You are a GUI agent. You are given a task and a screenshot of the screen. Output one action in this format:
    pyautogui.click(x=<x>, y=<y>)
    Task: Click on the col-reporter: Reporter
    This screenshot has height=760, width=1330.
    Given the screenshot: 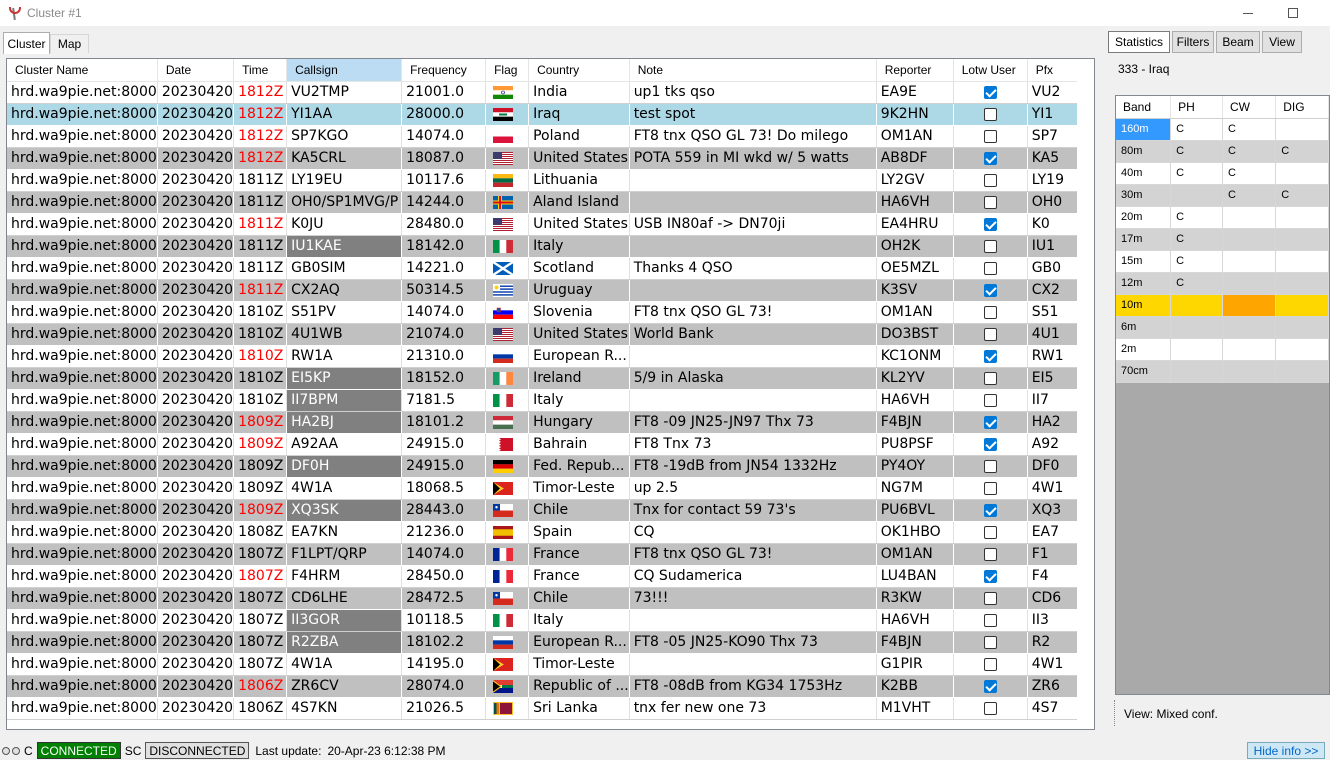 What is the action you would take?
    pyautogui.click(x=915, y=70)
    